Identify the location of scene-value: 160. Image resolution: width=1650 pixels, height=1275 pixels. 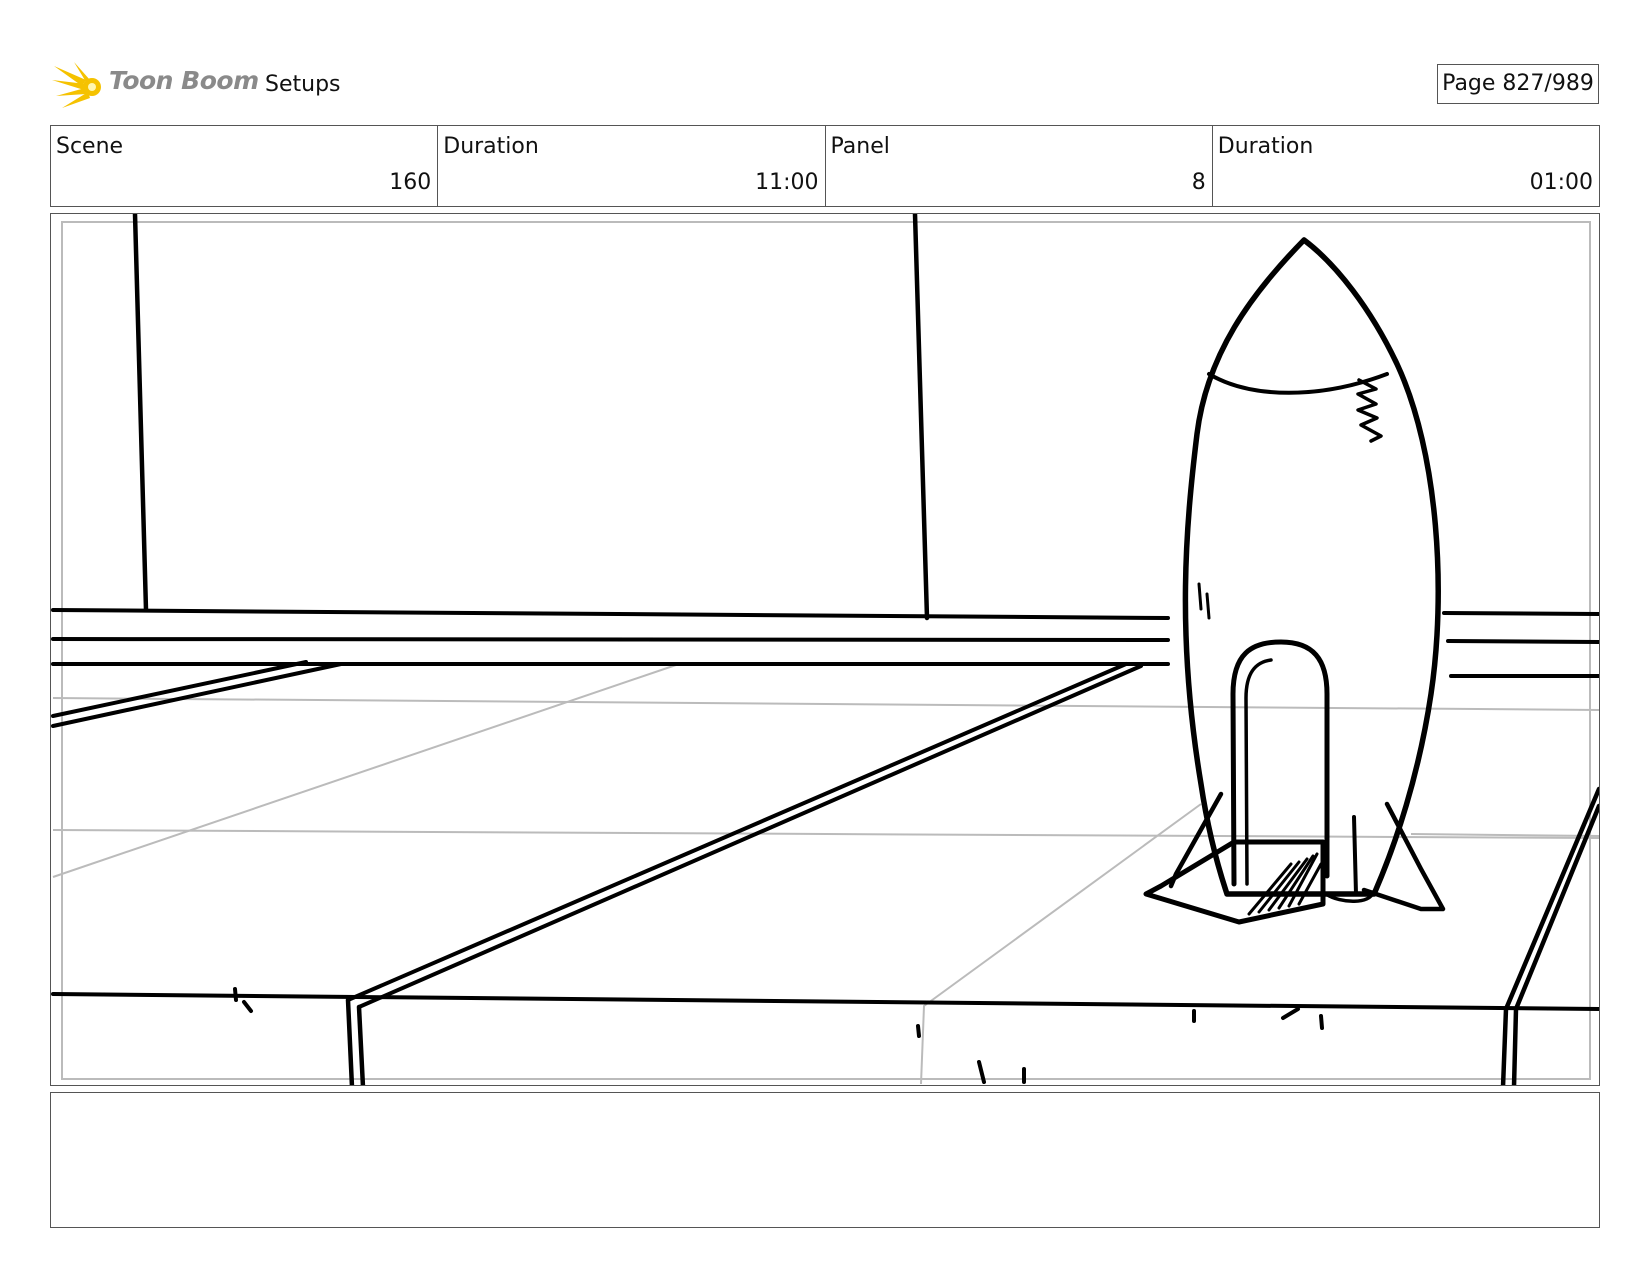
(410, 182).